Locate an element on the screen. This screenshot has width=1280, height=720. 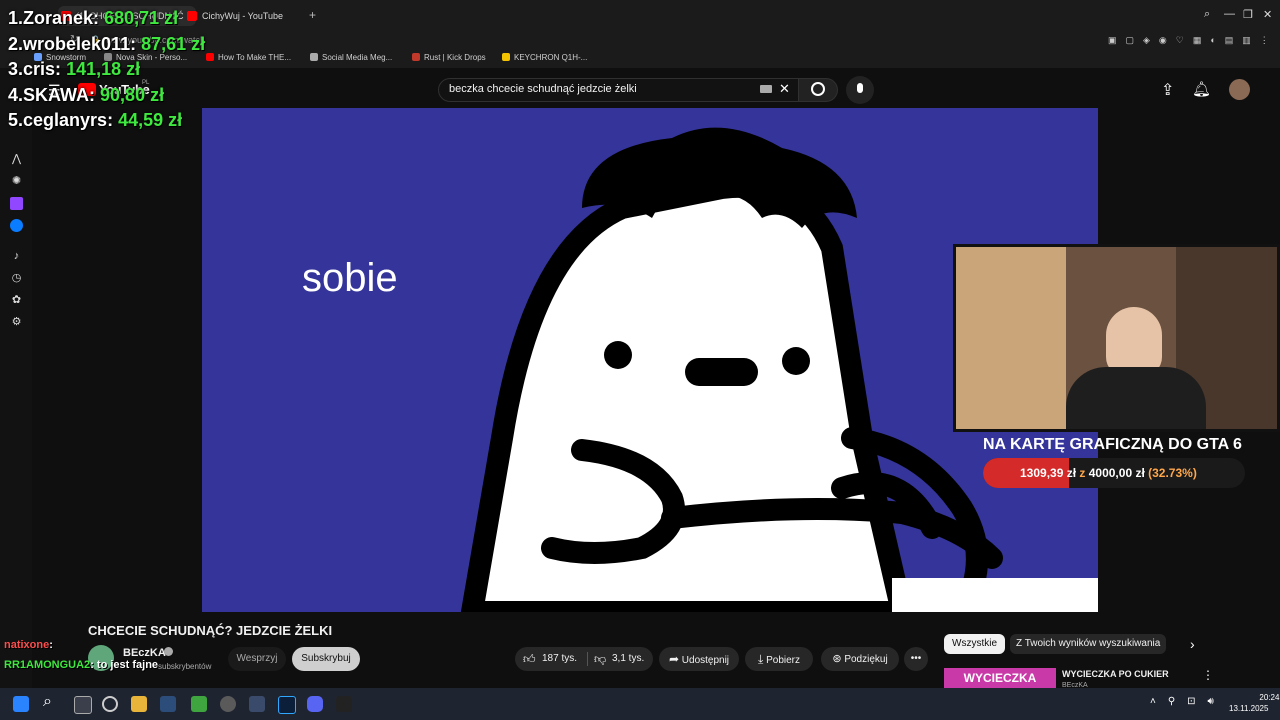
leaderboard-entry: 1.Zoranek: 680,71 zł is located at coordinates (93, 18).